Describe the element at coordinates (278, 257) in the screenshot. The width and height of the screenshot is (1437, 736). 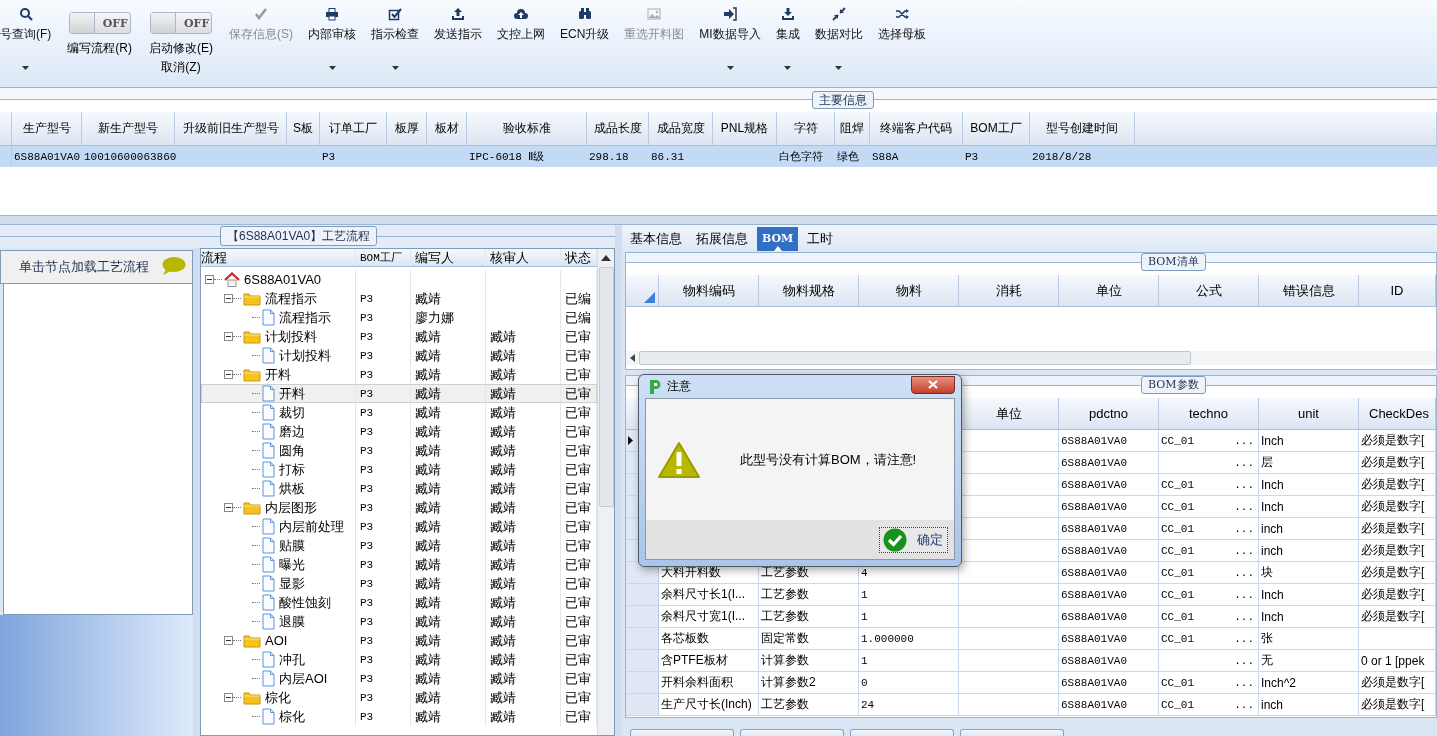
I see `column-header: 流程` at that location.